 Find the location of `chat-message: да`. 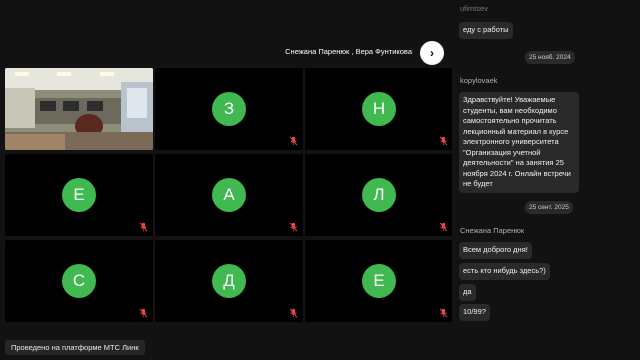

chat-message: да is located at coordinates (467, 292).